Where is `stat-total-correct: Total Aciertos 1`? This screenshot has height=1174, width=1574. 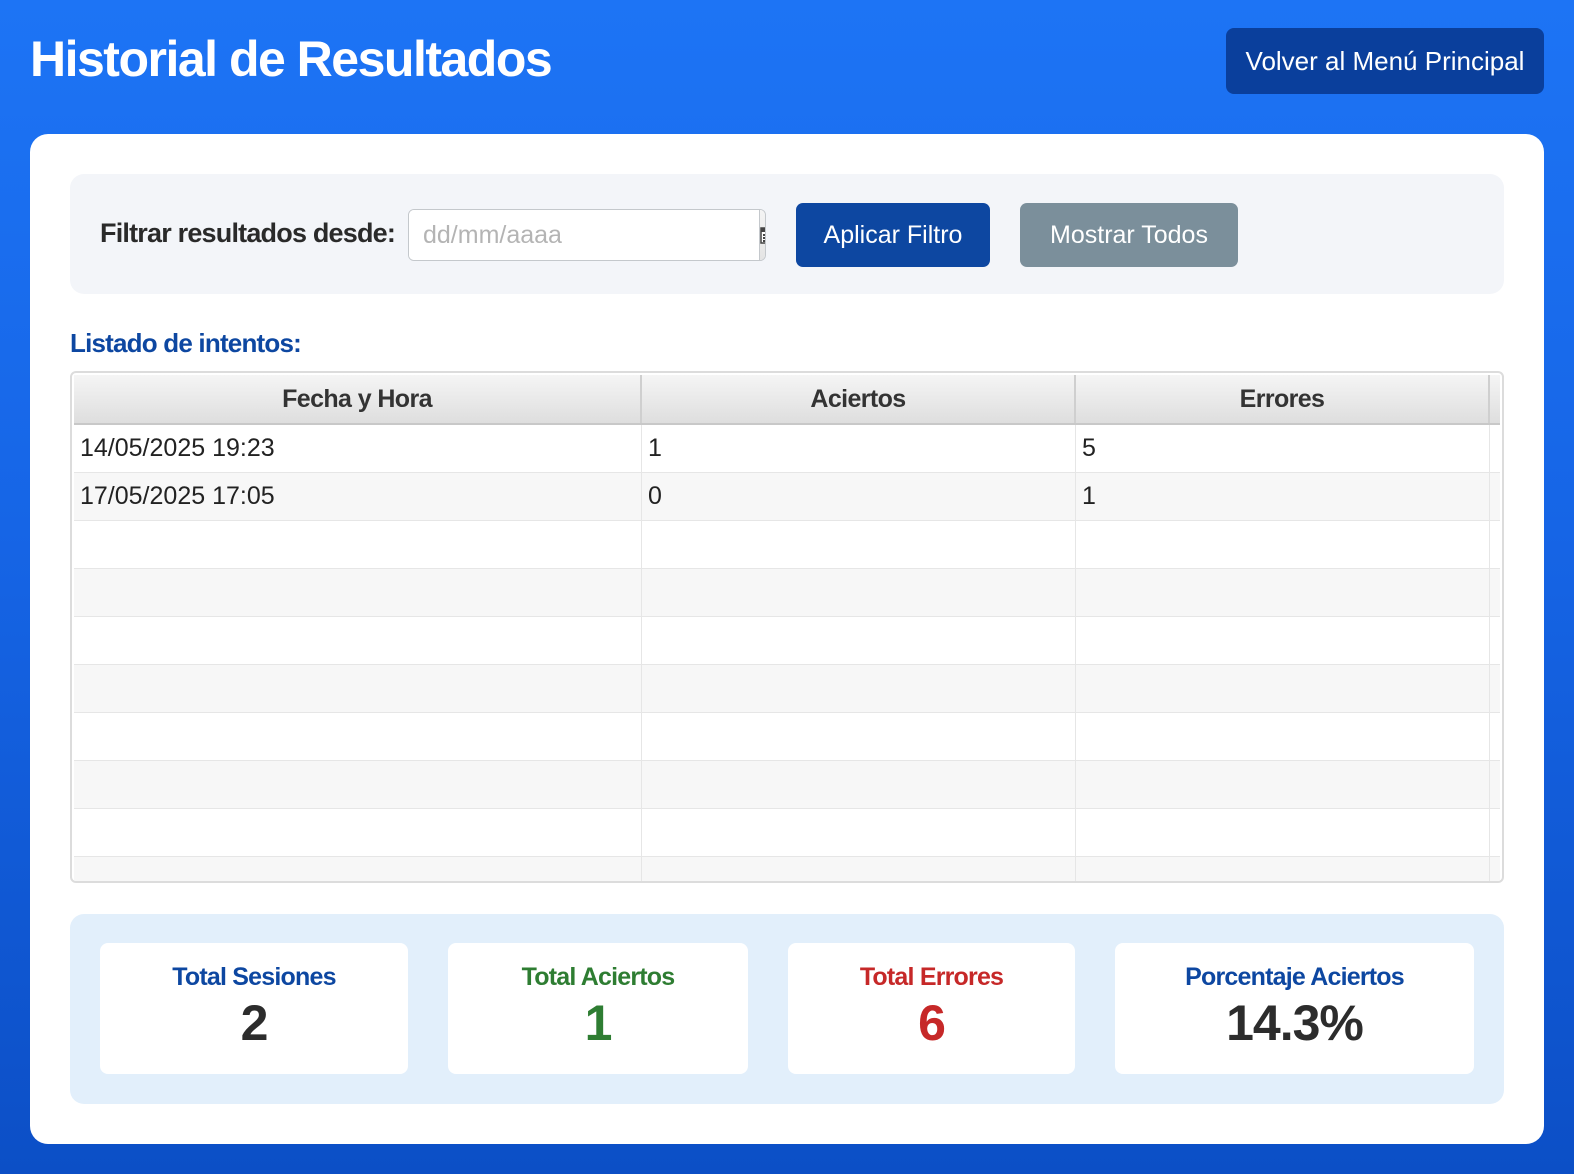
stat-total-correct: Total Aciertos 1 is located at coordinates (598, 1008).